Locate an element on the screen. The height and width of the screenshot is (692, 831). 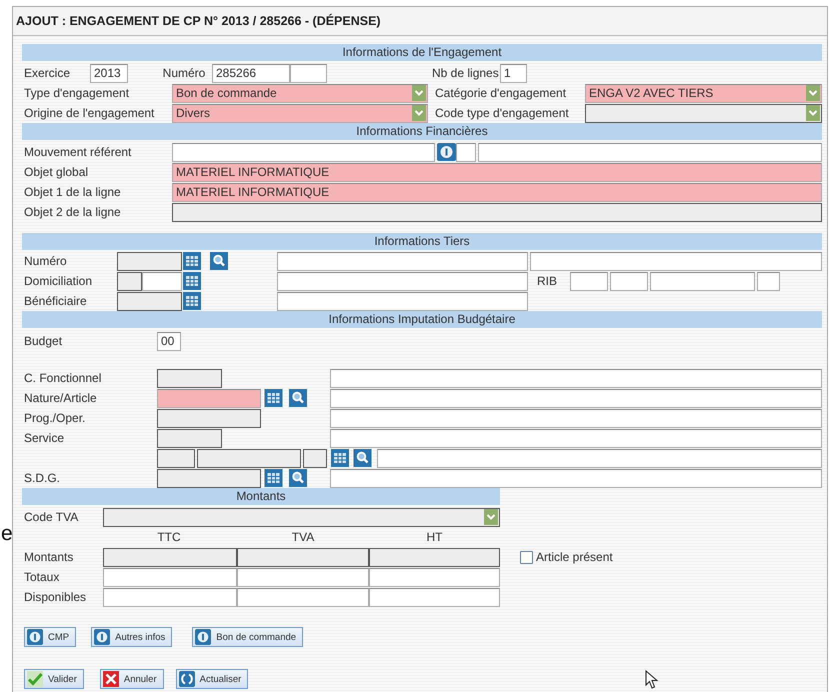
field-label: Nb de lignes is located at coordinates (465, 73).